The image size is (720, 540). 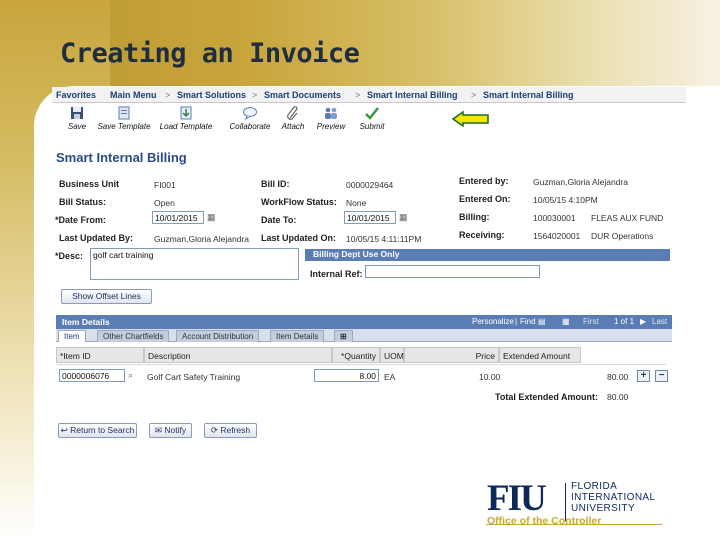 I want to click on slide-title: Creating an Invoice, so click(x=210, y=53).